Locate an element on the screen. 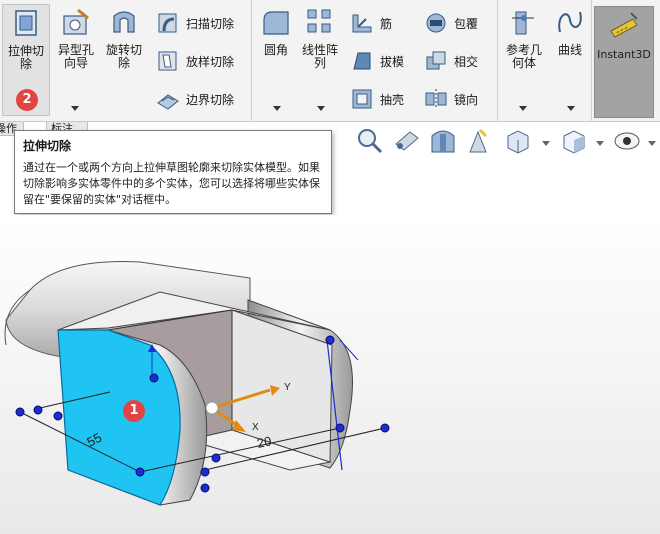 This screenshot has height=534, width=660. boundary-cut-button: 边界切除 is located at coordinates (195, 99).